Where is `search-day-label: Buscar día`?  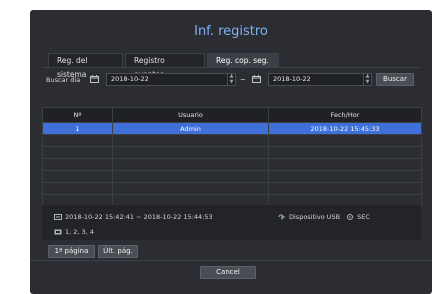
search-day-label: Buscar día is located at coordinates (63, 80).